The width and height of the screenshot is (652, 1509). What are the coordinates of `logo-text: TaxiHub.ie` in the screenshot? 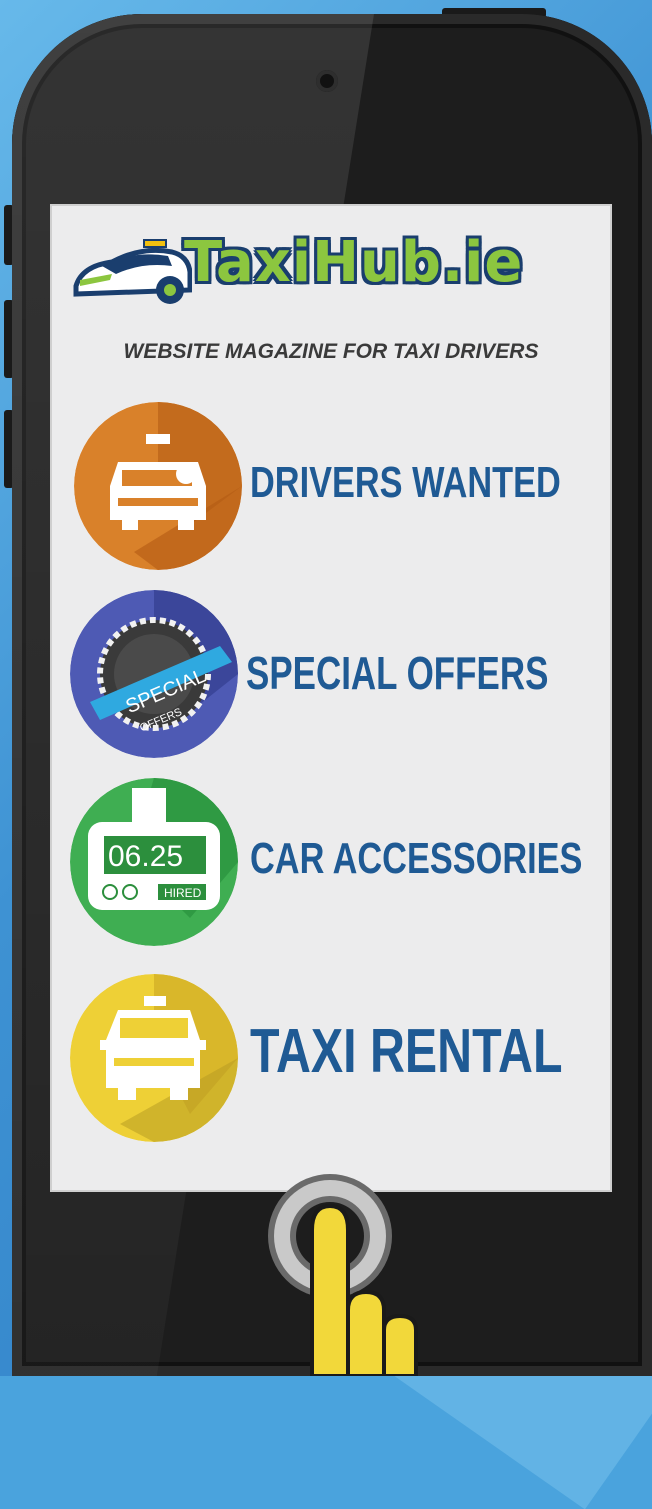 It's located at (354, 262).